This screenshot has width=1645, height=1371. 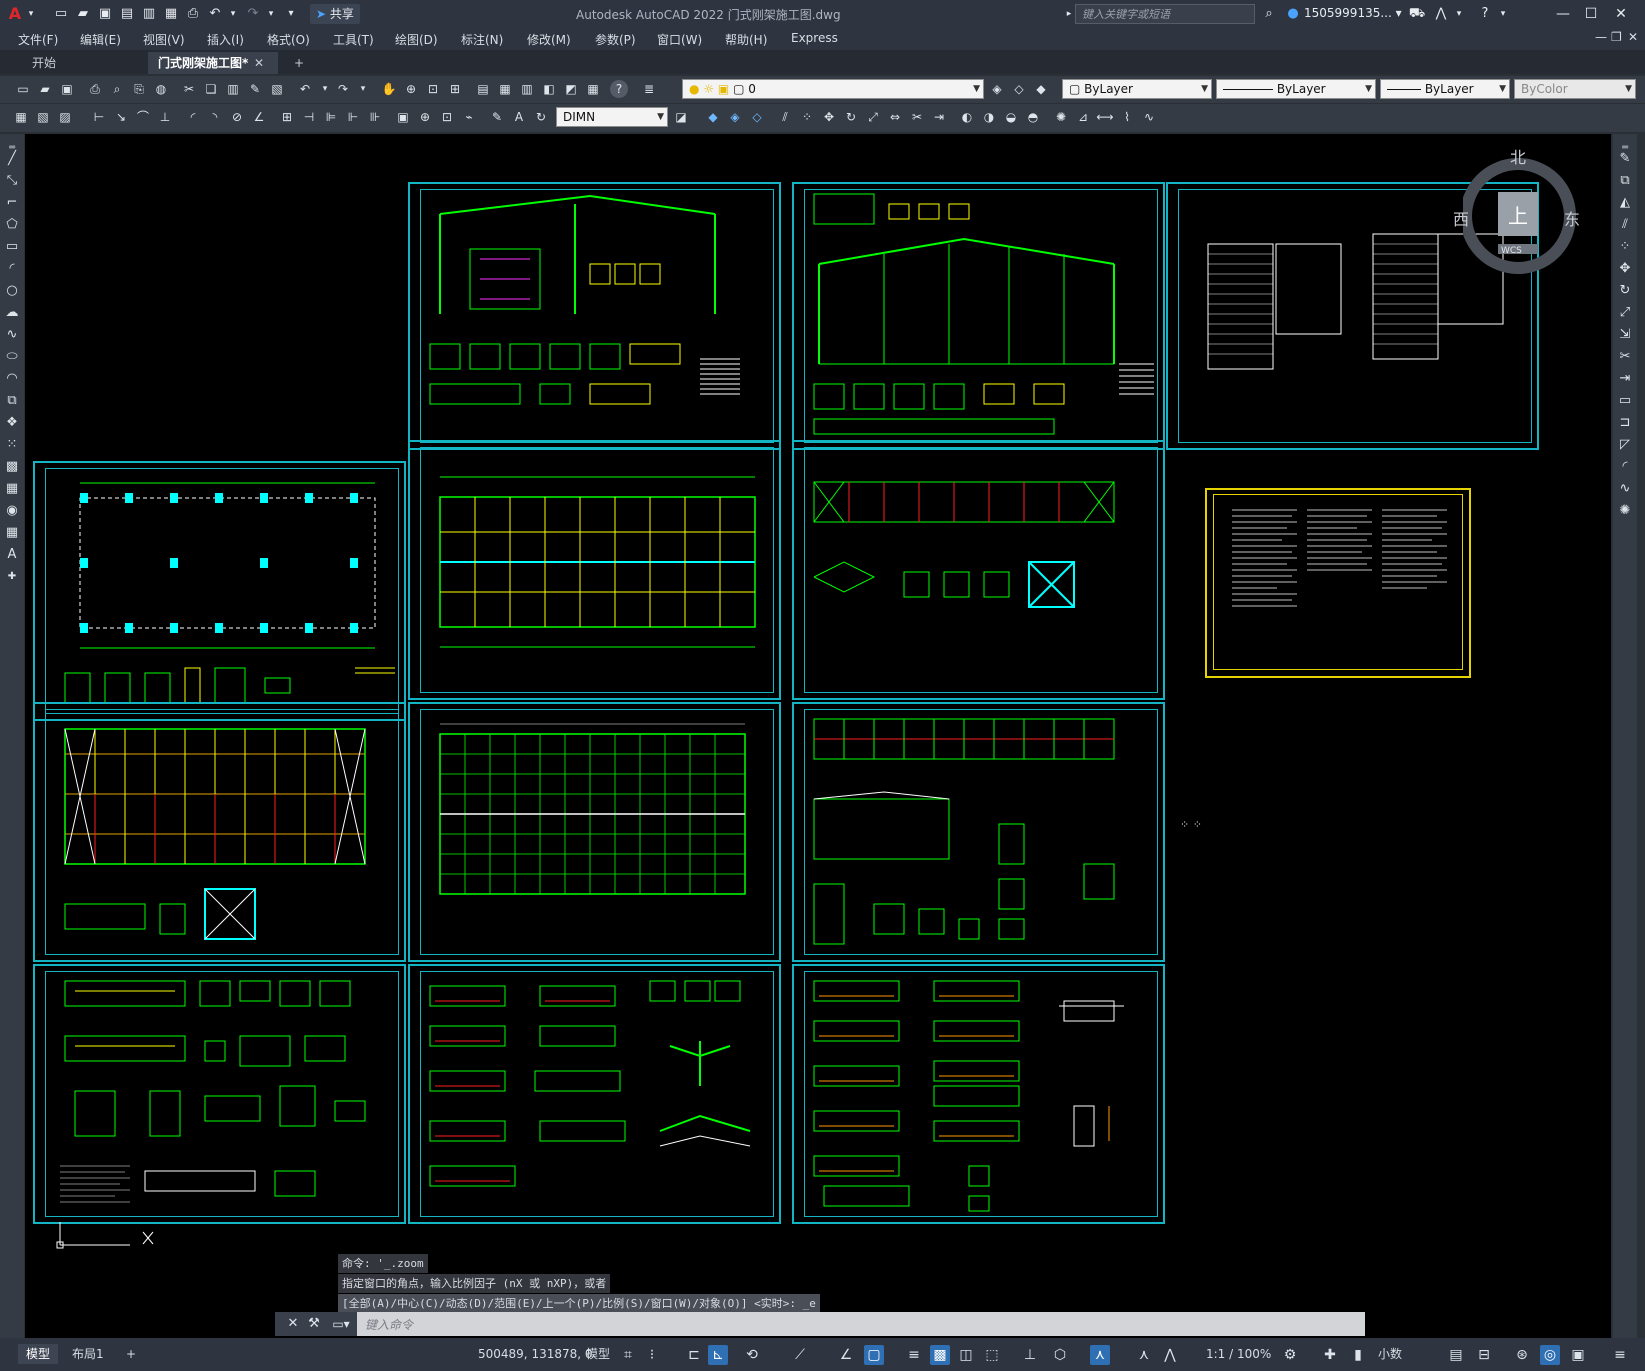 I want to click on menu-draw: 绘图(D), so click(x=416, y=39).